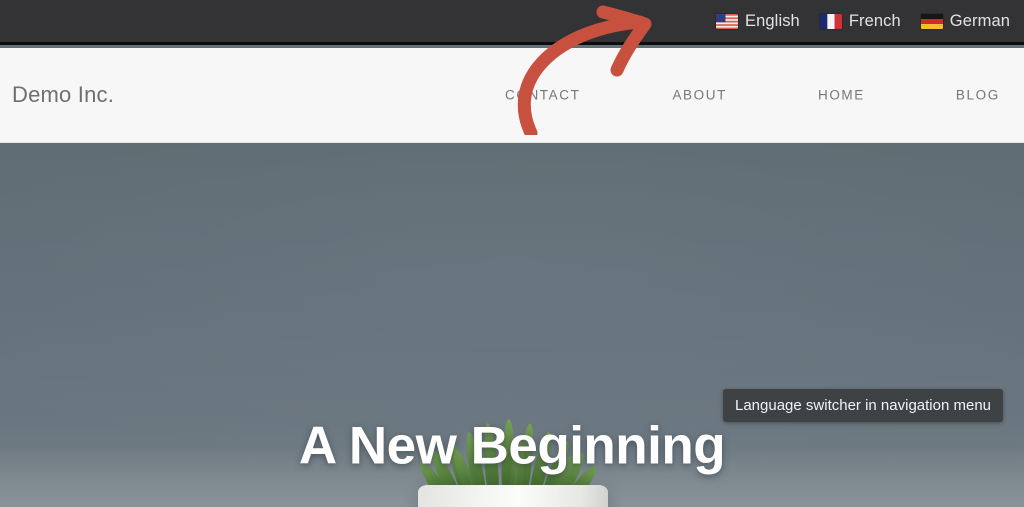 This screenshot has height=507, width=1024. Describe the element at coordinates (931, 21) in the screenshot. I see `flag-de-icon` at that location.